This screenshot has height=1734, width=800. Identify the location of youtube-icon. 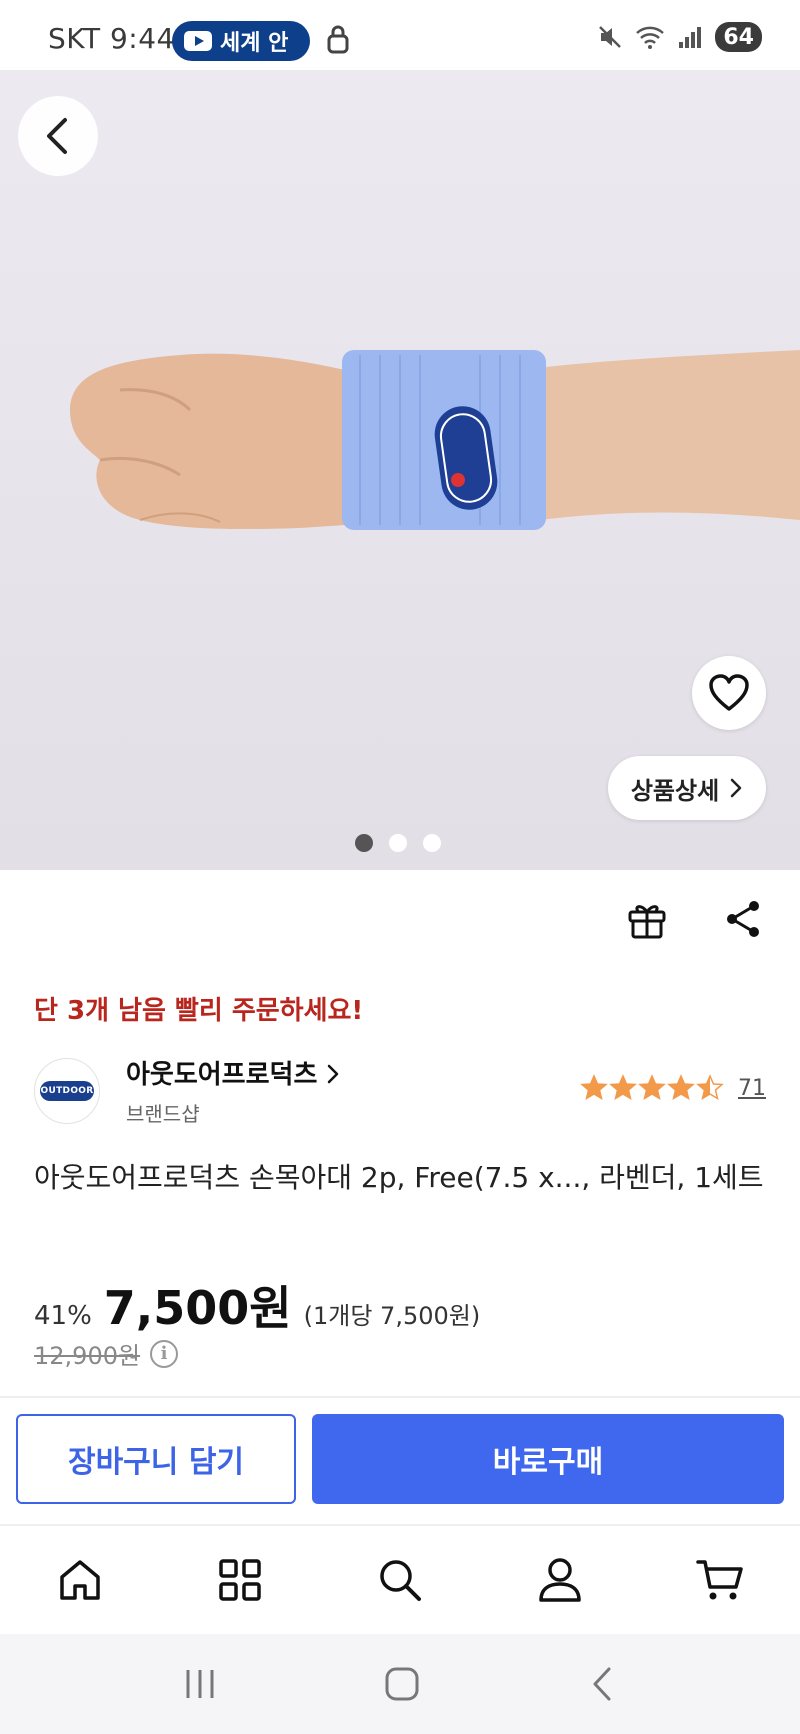
(198, 41).